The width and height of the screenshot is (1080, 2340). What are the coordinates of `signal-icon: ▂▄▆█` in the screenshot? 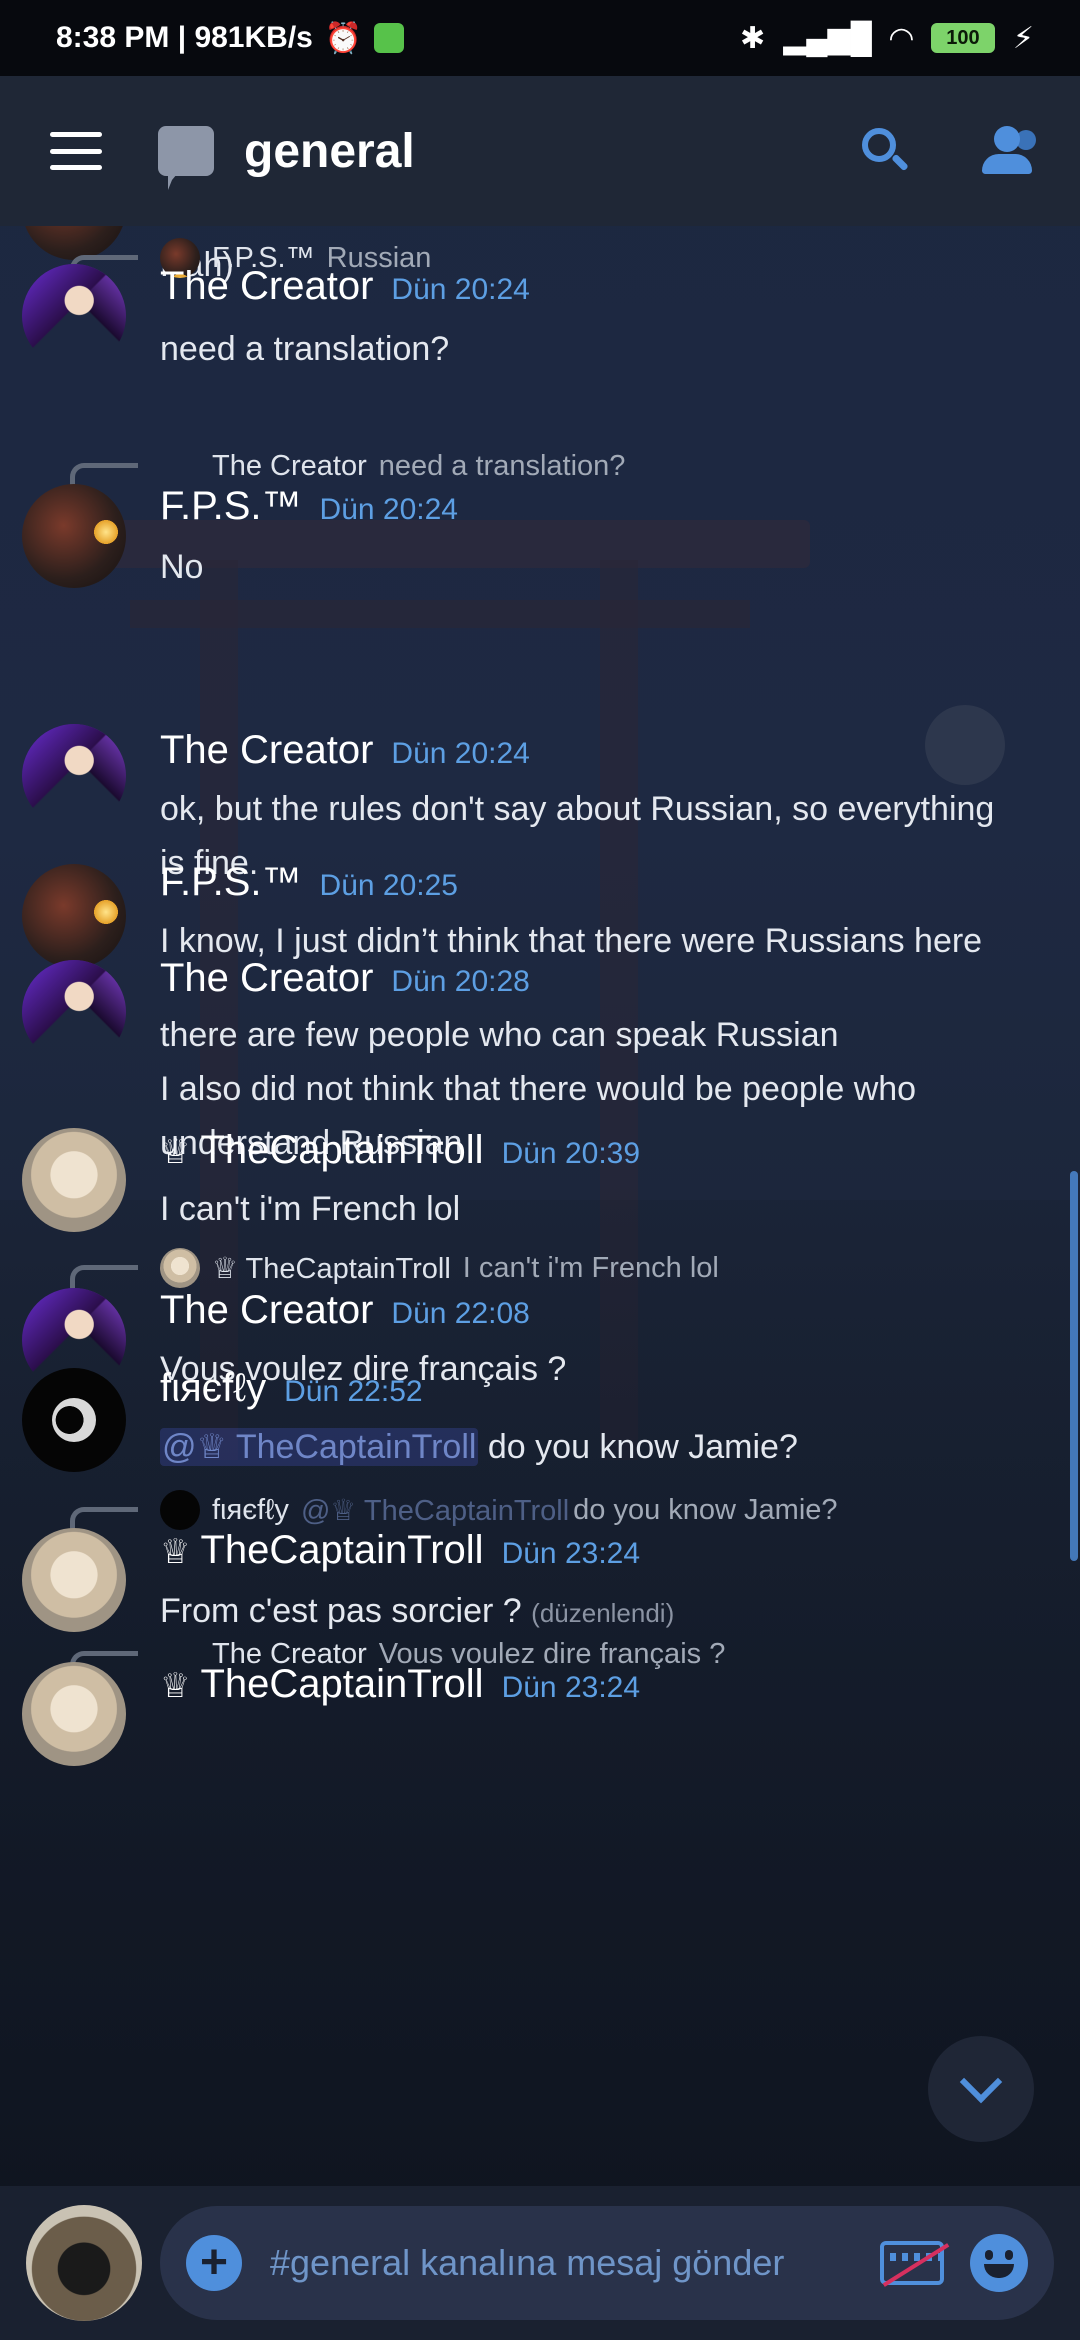 It's located at (827, 38).